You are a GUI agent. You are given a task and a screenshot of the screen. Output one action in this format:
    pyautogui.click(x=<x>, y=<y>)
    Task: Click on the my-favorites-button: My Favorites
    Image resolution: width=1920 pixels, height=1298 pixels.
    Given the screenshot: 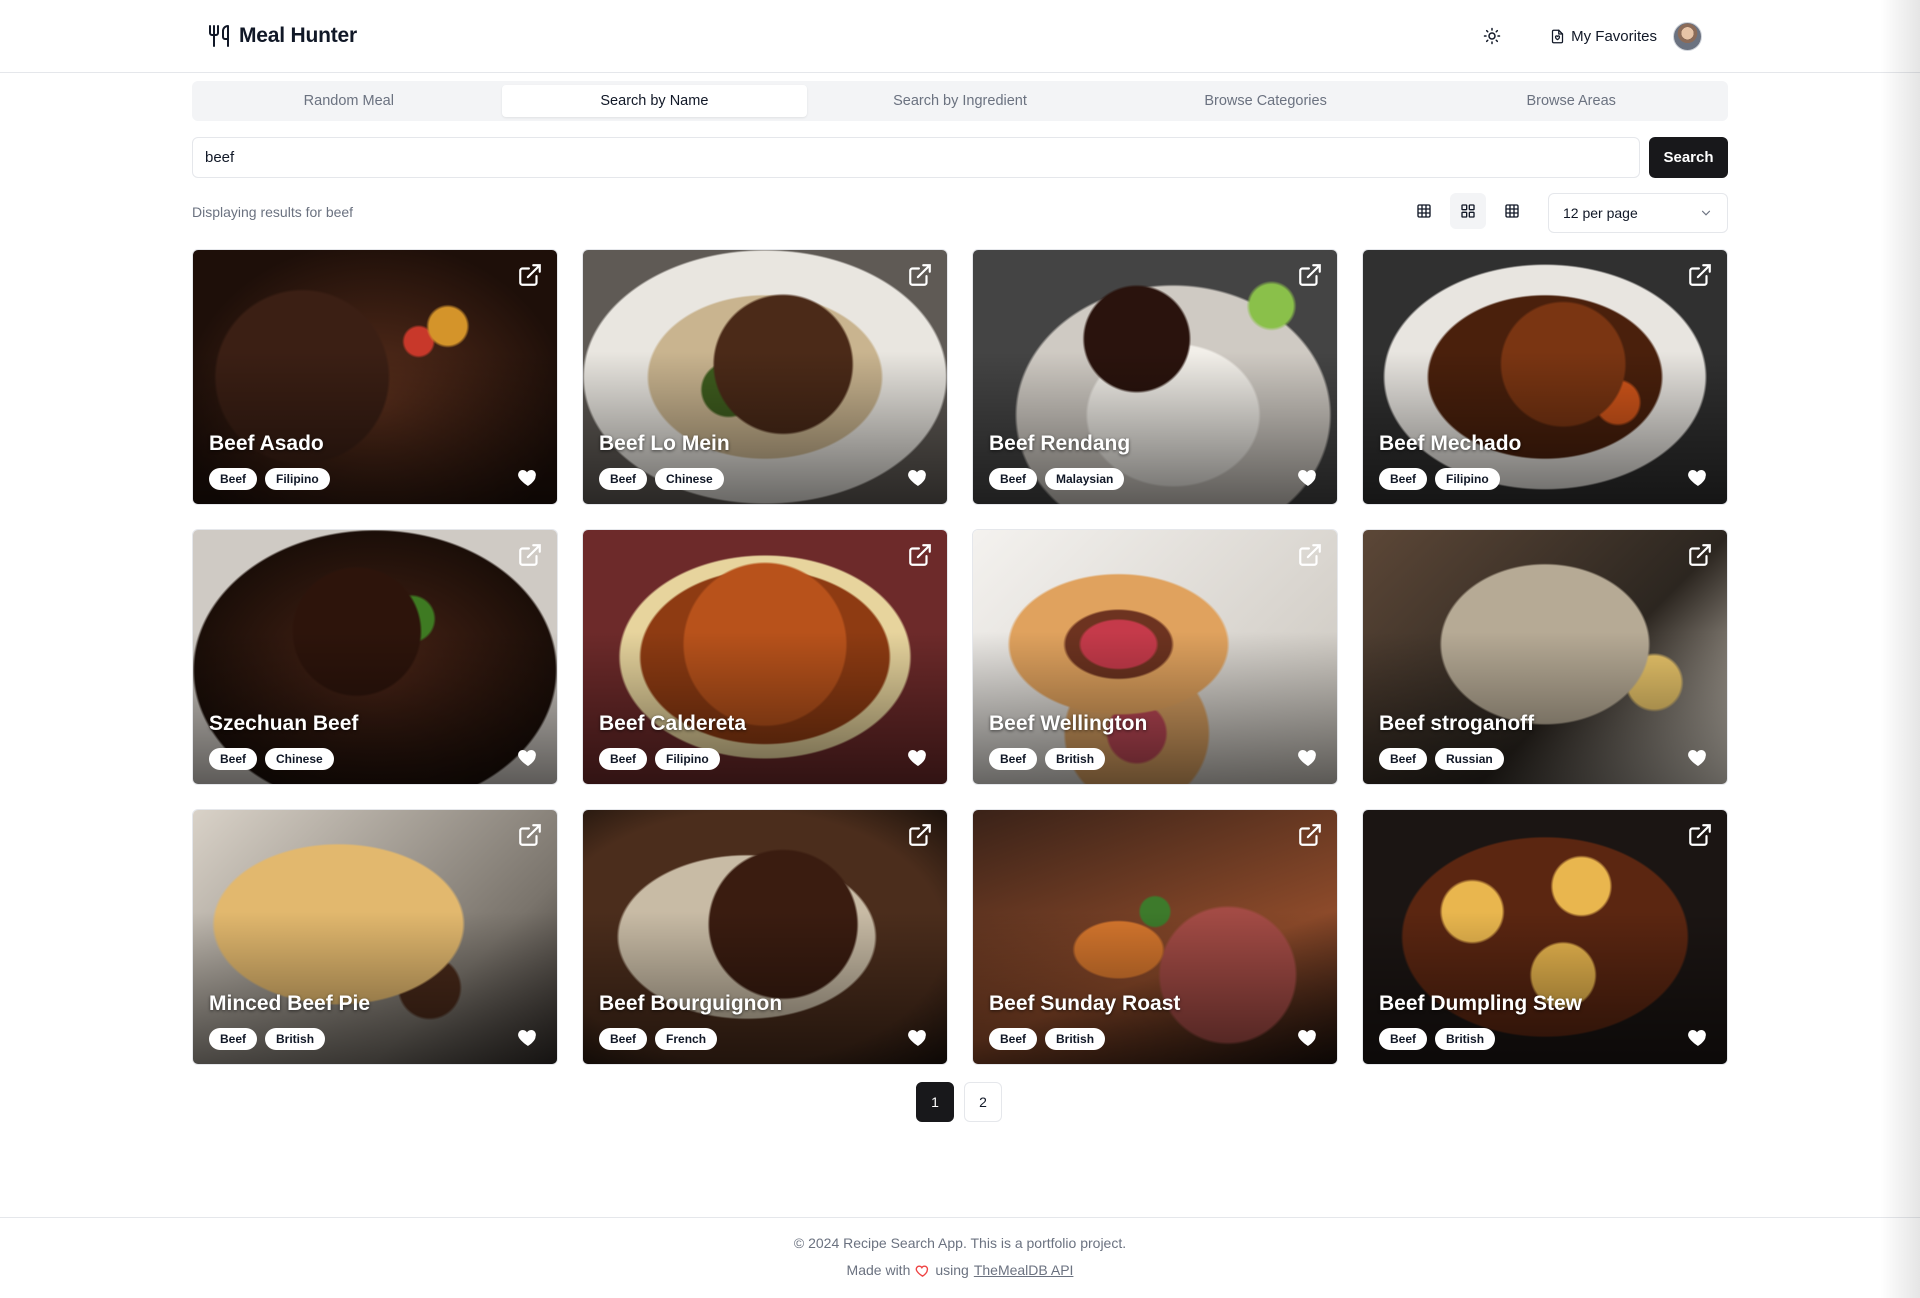 What is the action you would take?
    pyautogui.click(x=1603, y=36)
    